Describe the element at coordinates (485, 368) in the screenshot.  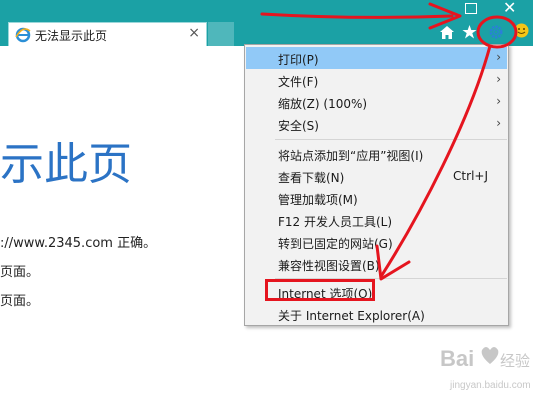
I see `baidu-watermark-logo: Bai 经验 jingyan.baidu.com` at that location.